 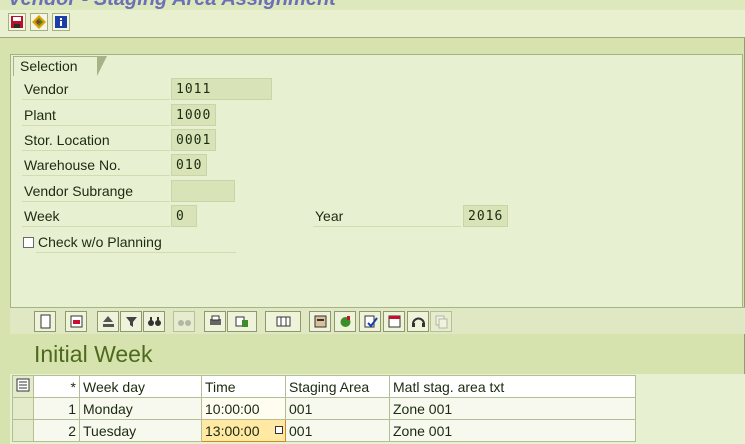 I want to click on warehouse-no-field: 010, so click(x=189, y=165).